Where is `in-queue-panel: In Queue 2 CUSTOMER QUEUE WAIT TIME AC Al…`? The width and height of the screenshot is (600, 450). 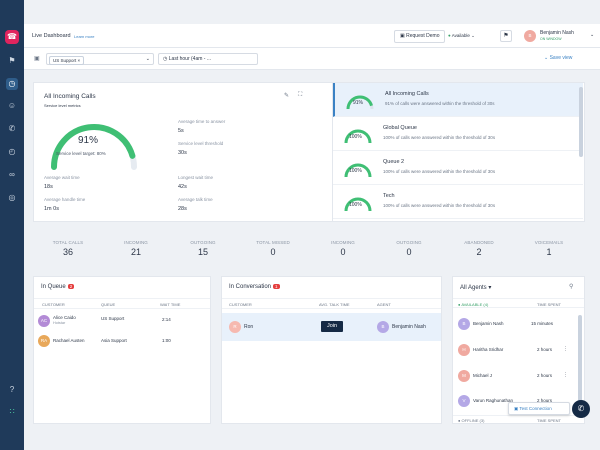 in-queue-panel: In Queue 2 CUSTOMER QUEUE WAIT TIME AC Al… is located at coordinates (122, 350).